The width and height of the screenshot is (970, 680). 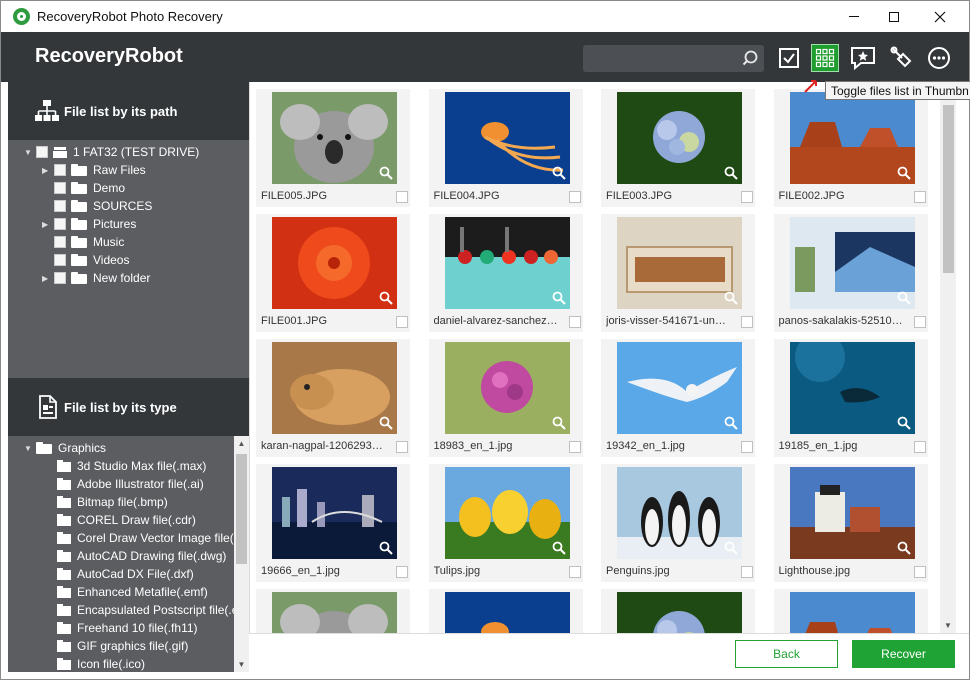 What do you see at coordinates (130, 484) in the screenshot?
I see `file-type-item: Adobe Illustrator file(.ai)` at bounding box center [130, 484].